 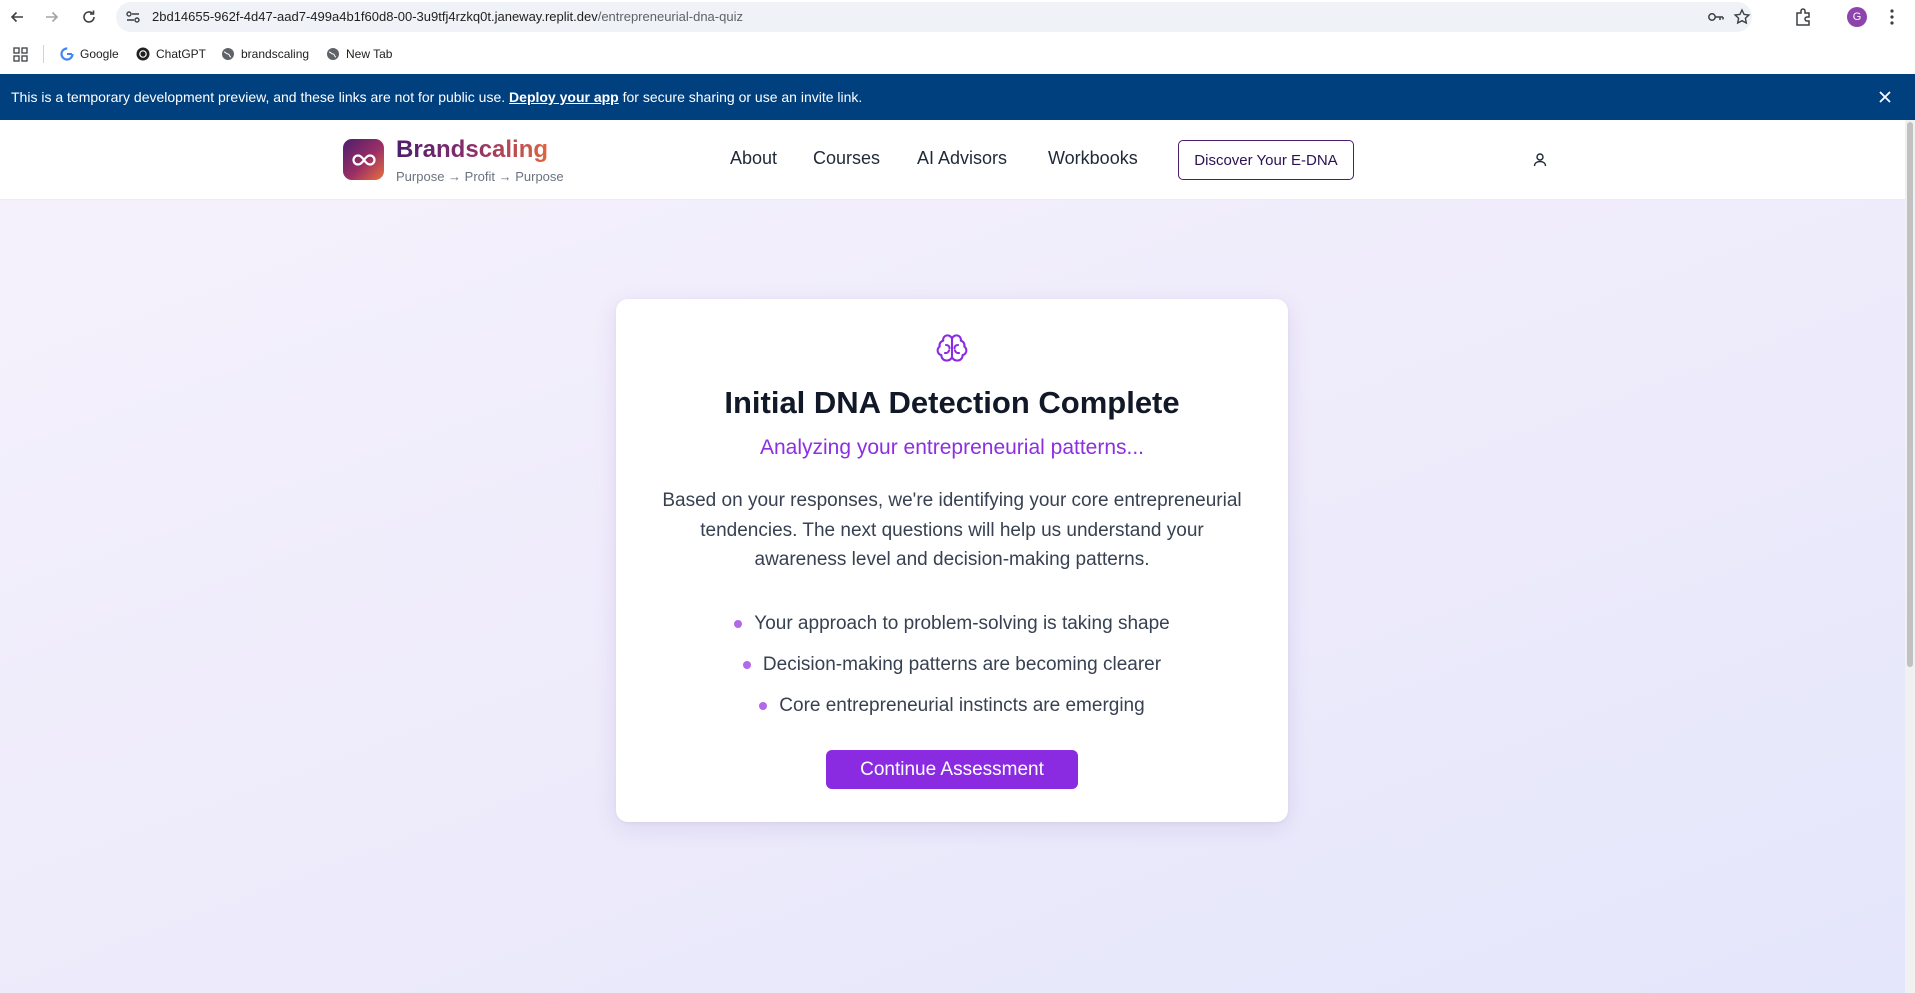 I want to click on discover-edna-button: Discover Your E-DNA, so click(x=1266, y=160).